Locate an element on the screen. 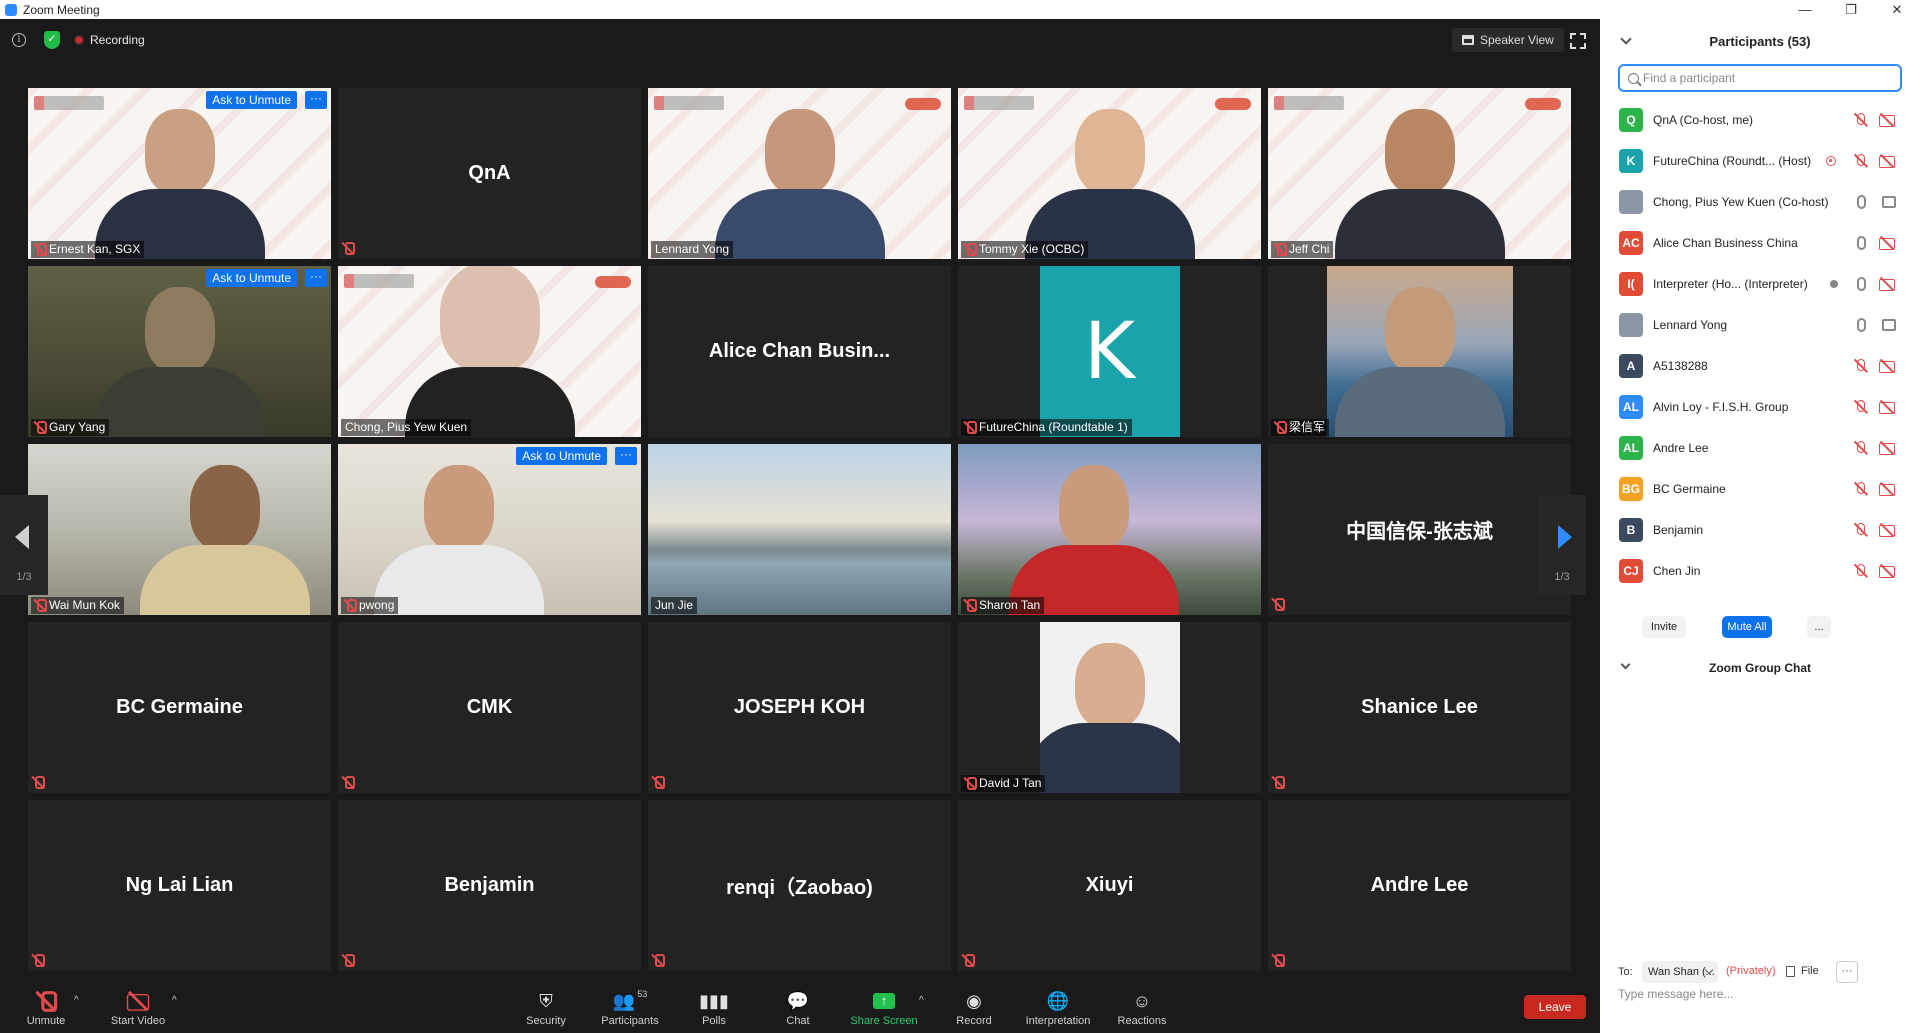  previous-page-button: 1/3 is located at coordinates (24, 545).